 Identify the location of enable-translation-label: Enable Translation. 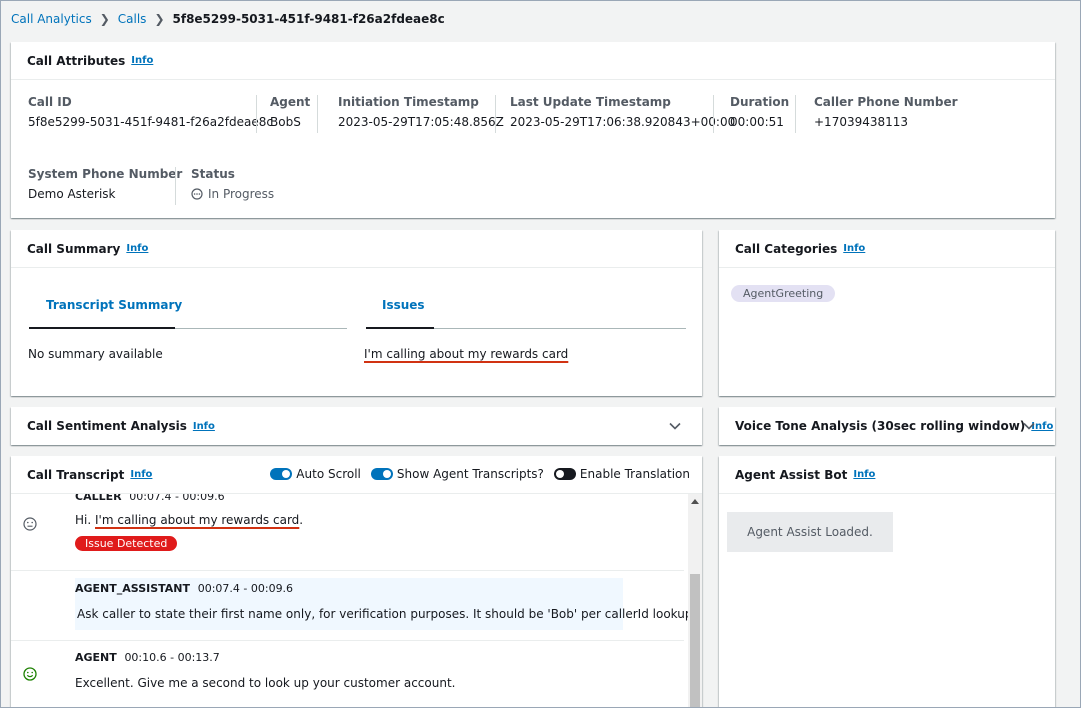
(634, 474).